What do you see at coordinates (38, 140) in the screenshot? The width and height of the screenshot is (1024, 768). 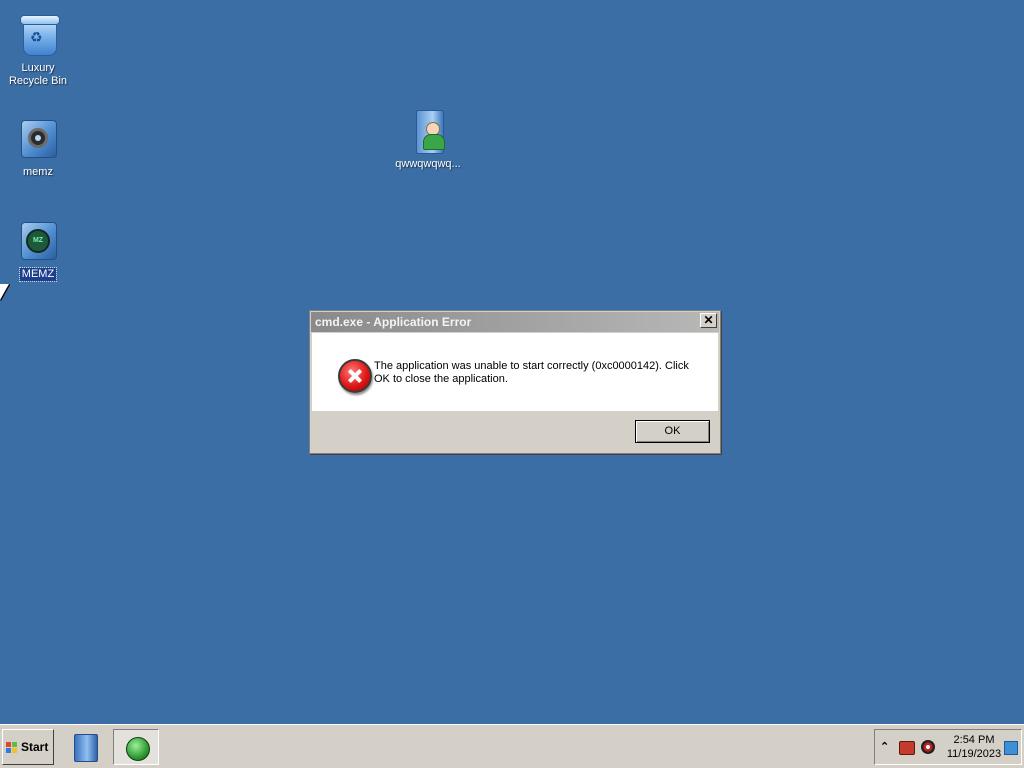 I see `gear-app-icon` at bounding box center [38, 140].